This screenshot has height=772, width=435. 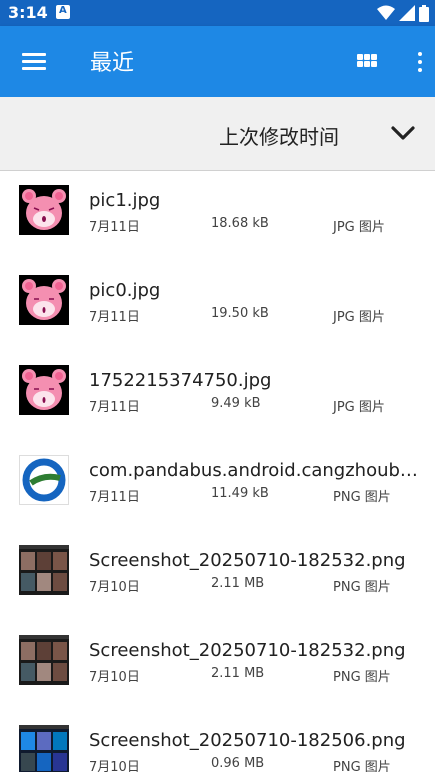 I want to click on notification-icon: A, so click(x=63, y=12).